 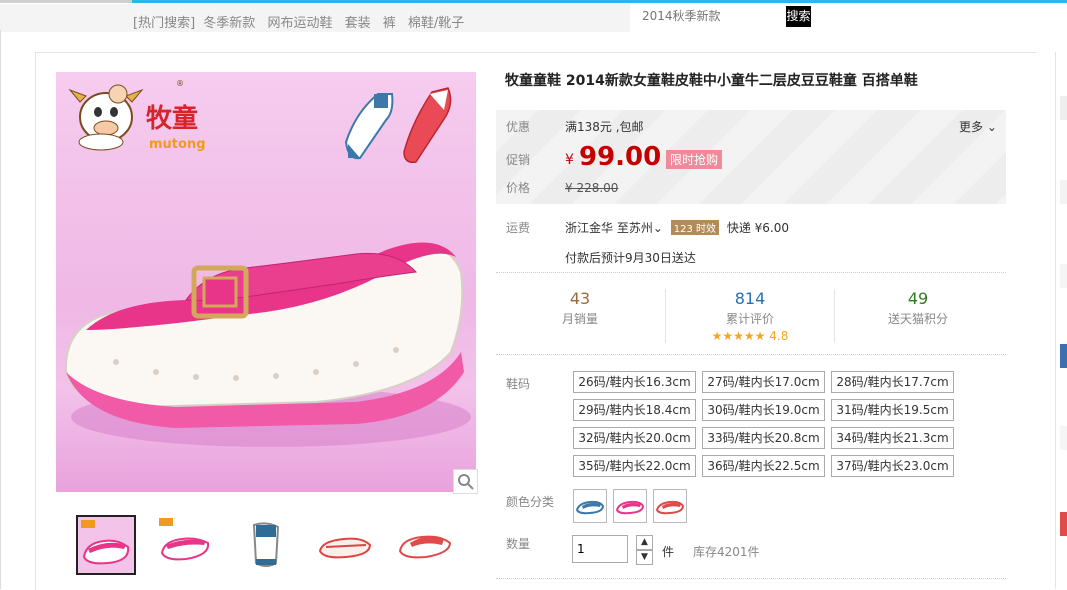 I want to click on hot-search-label: [热门搜索], so click(x=164, y=23).